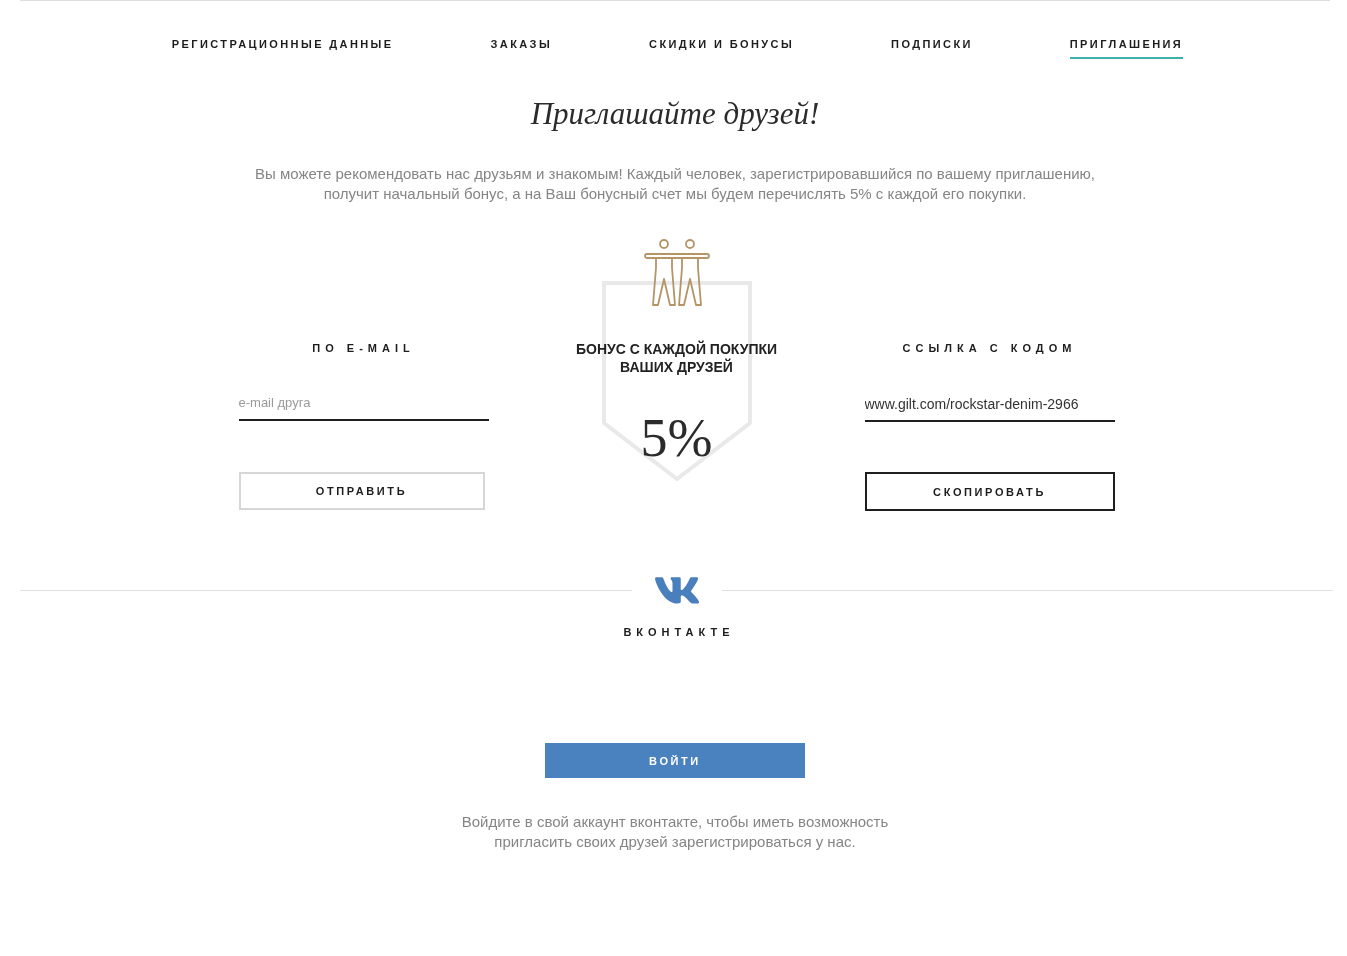  I want to click on page-title: Приглашайте друзей!, so click(675, 114).